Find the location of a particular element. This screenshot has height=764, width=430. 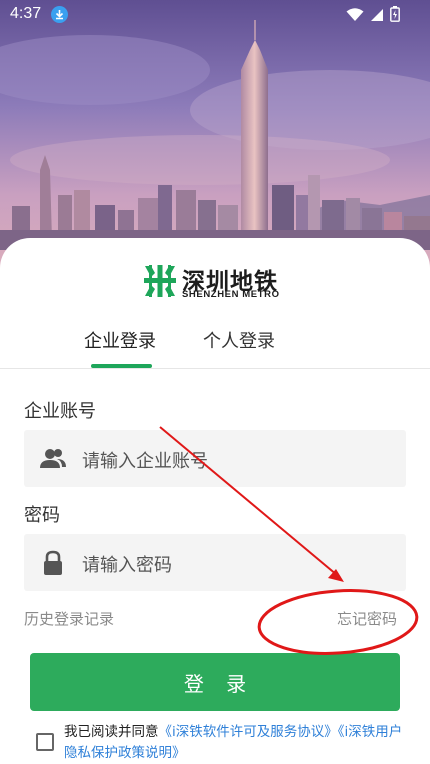

shenzhen-metro-logo: 深圳地铁 SHENZHEN METRO is located at coordinates (217, 282).